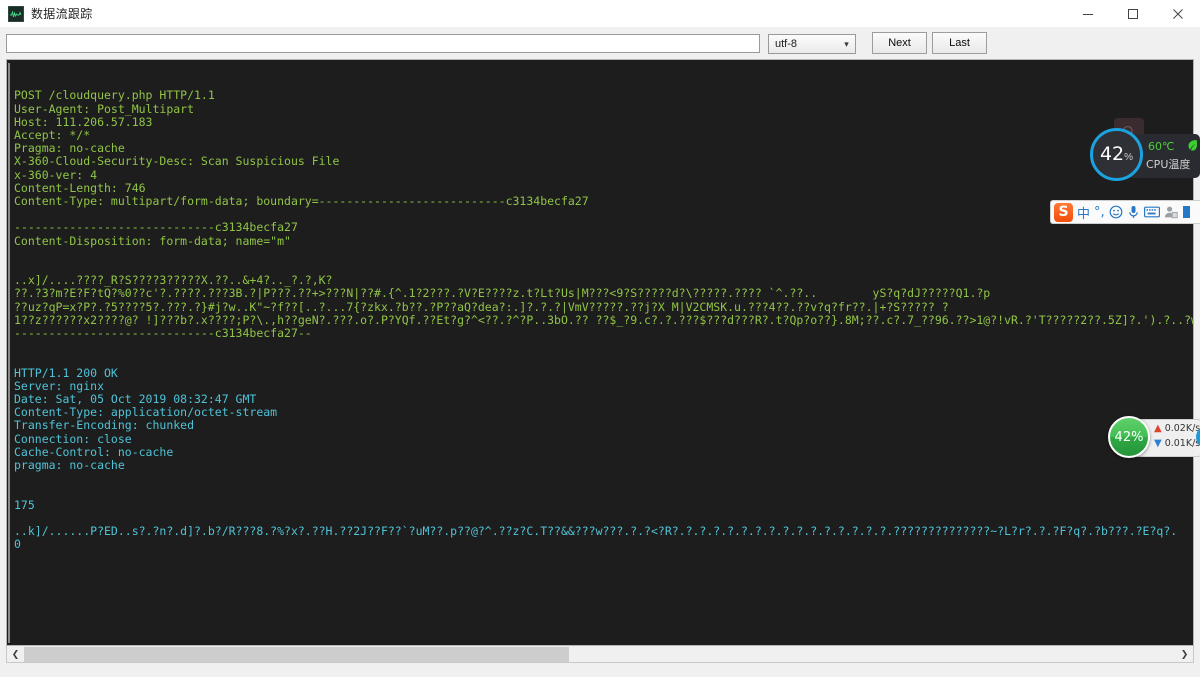  I want to click on next-button: Next, so click(899, 43).